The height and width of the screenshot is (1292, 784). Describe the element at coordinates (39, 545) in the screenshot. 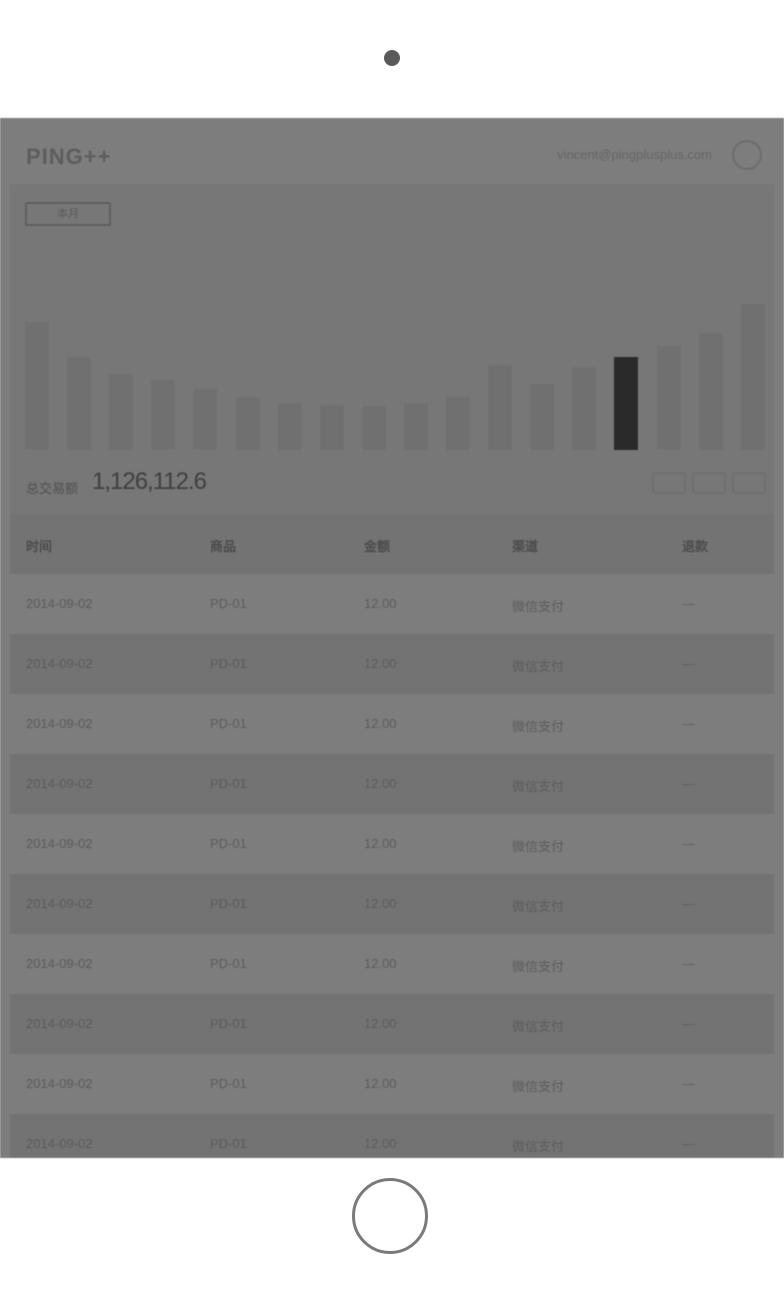

I see `column-header-time: 时间` at that location.